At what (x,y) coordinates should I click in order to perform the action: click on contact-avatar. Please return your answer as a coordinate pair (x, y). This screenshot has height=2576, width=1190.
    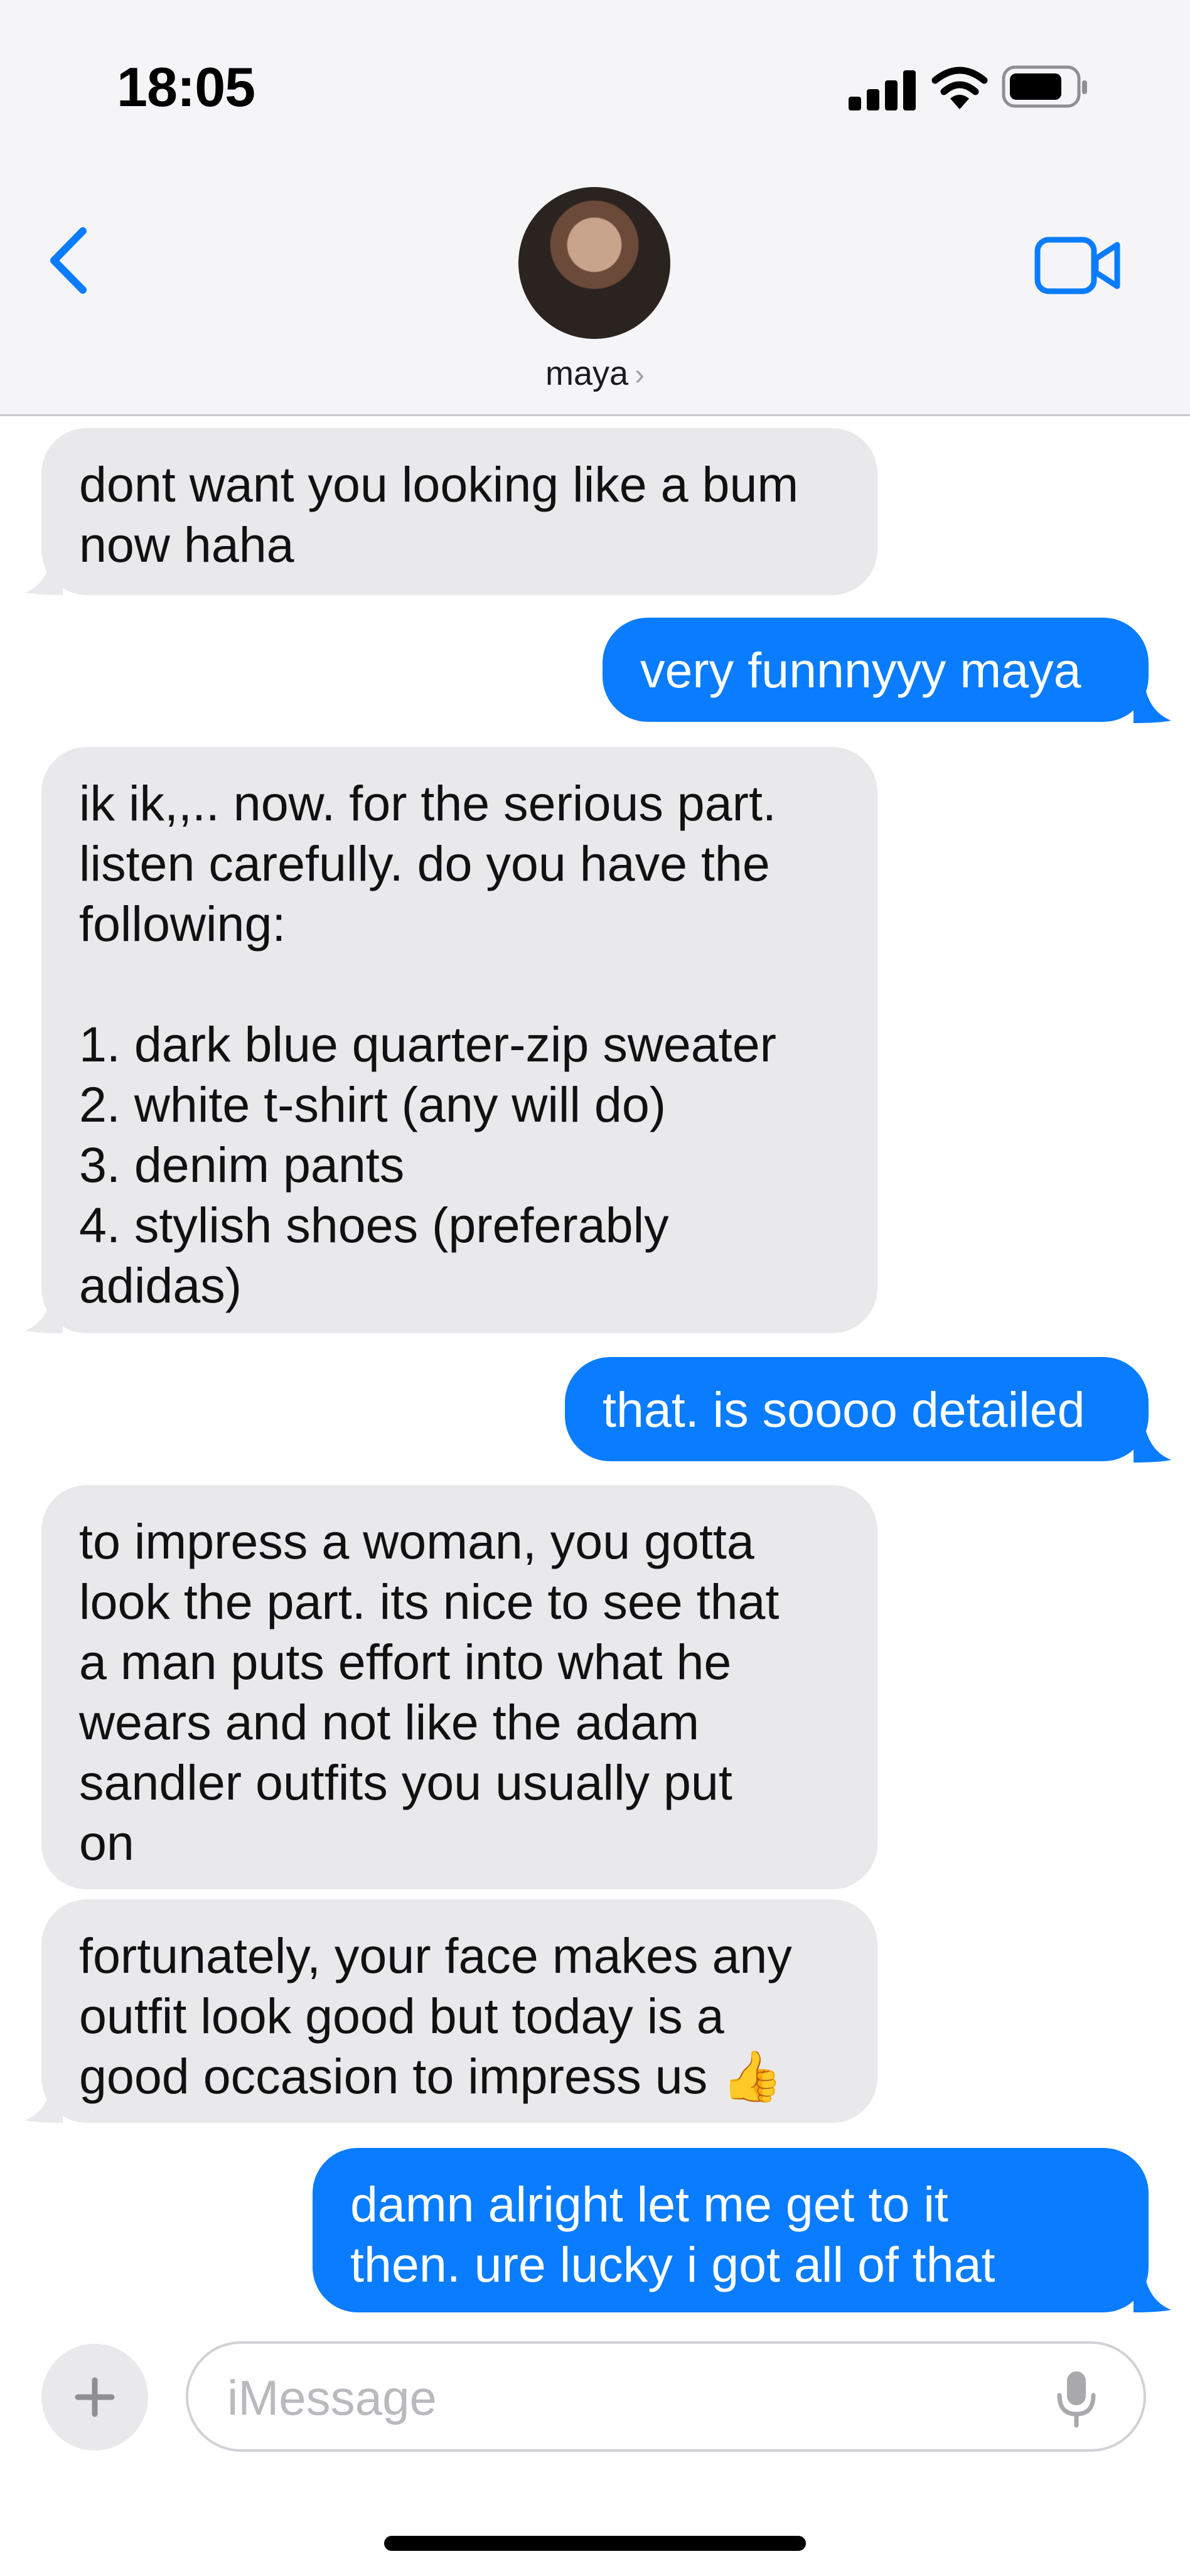
    Looking at the image, I should click on (594, 263).